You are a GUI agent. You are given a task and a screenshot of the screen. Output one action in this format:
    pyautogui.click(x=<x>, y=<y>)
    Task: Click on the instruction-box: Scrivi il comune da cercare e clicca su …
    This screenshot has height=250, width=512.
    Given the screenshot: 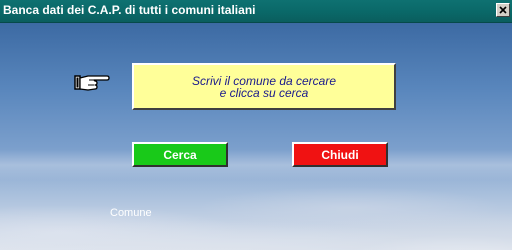 What is the action you would take?
    pyautogui.click(x=264, y=86)
    